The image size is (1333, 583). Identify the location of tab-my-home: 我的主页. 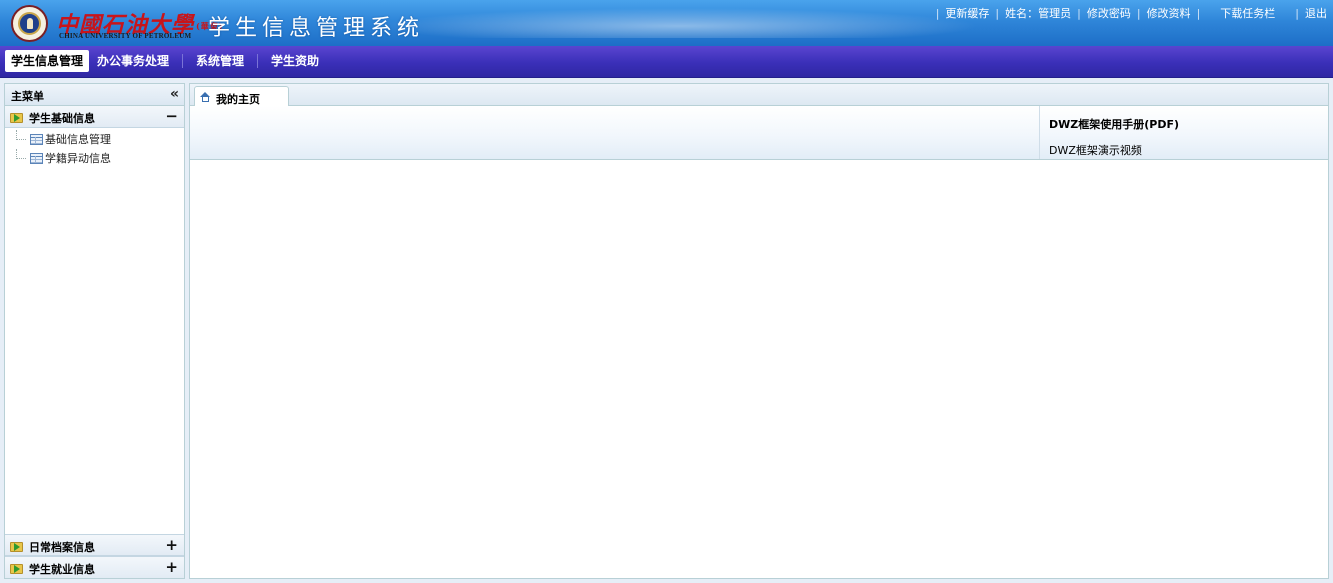
(241, 96).